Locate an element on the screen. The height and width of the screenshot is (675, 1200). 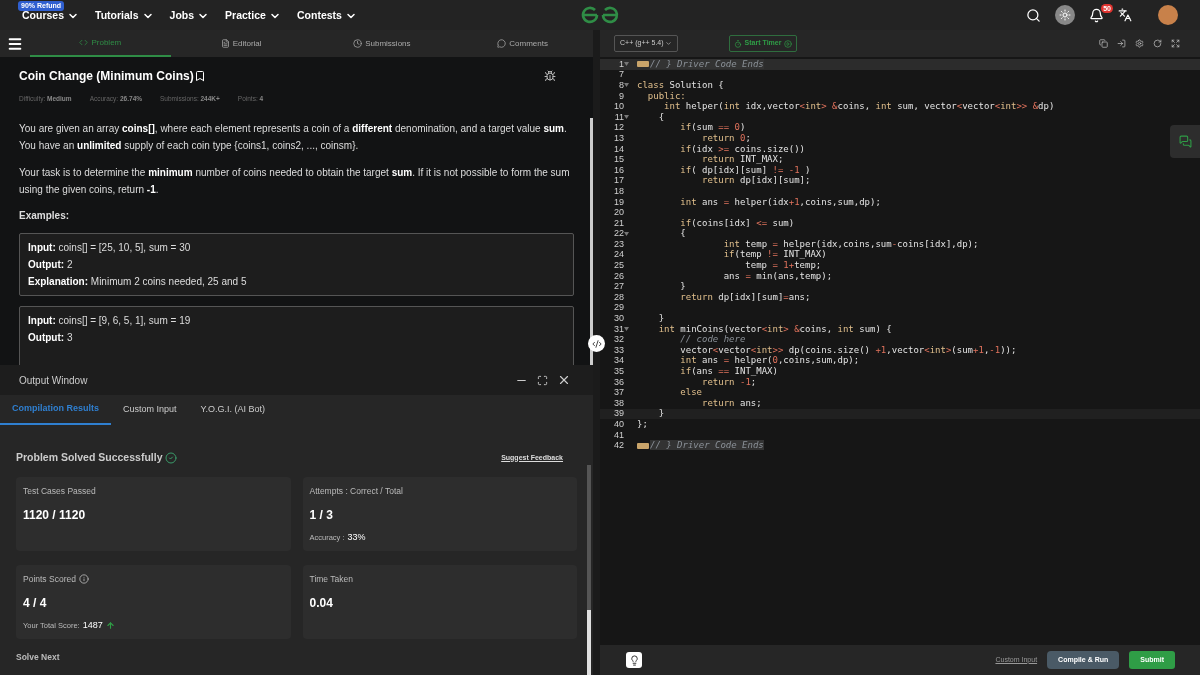
line-number: 8 is located at coordinates (621, 85).